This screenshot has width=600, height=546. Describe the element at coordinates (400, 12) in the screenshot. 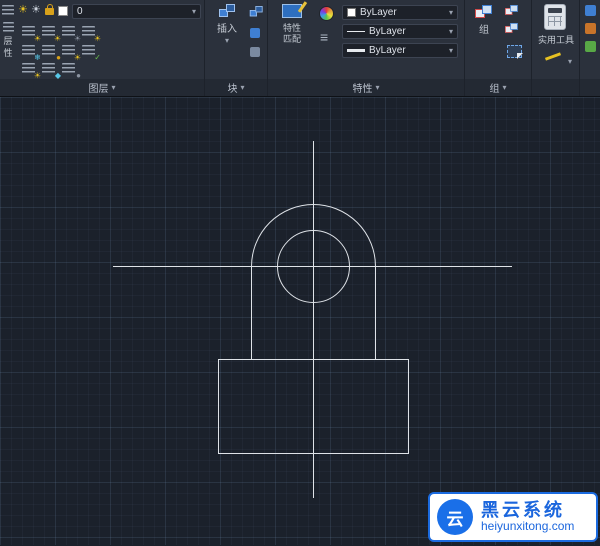

I see `object-color-dropdown: ByLayer ▾` at that location.